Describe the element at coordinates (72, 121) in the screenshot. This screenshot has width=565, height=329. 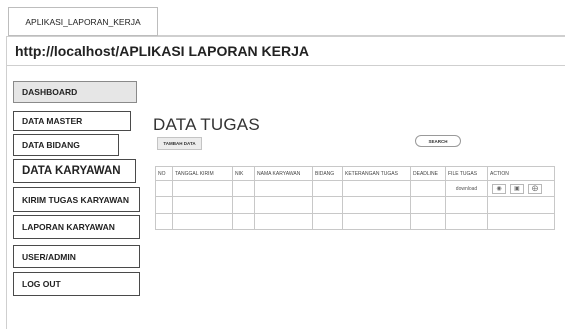
I see `nav-data-master: DATA MASTER` at that location.